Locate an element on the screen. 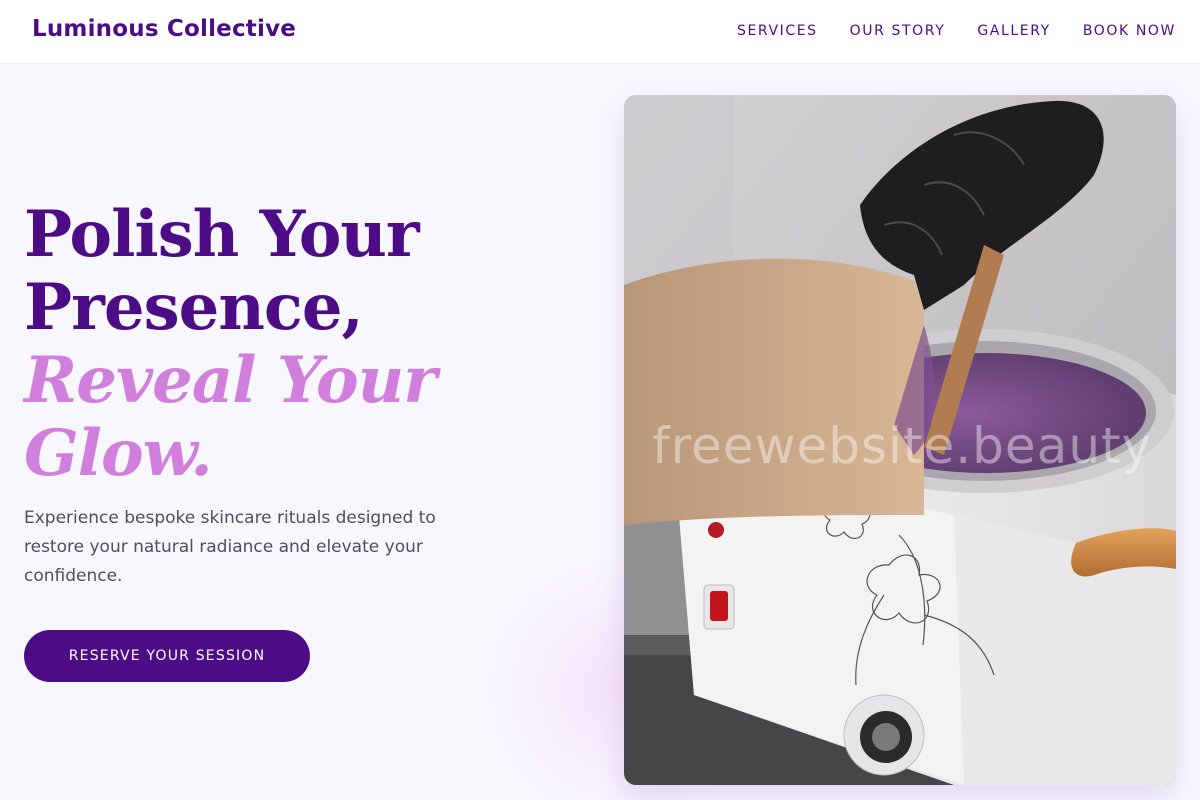  image-watermark: freewebsite.beauty is located at coordinates (902, 446).